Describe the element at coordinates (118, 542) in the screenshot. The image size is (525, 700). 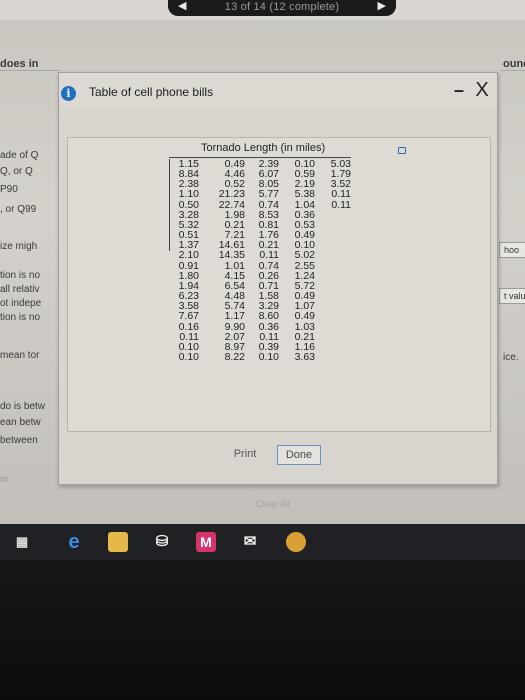
I see `file-explorer-icon` at that location.